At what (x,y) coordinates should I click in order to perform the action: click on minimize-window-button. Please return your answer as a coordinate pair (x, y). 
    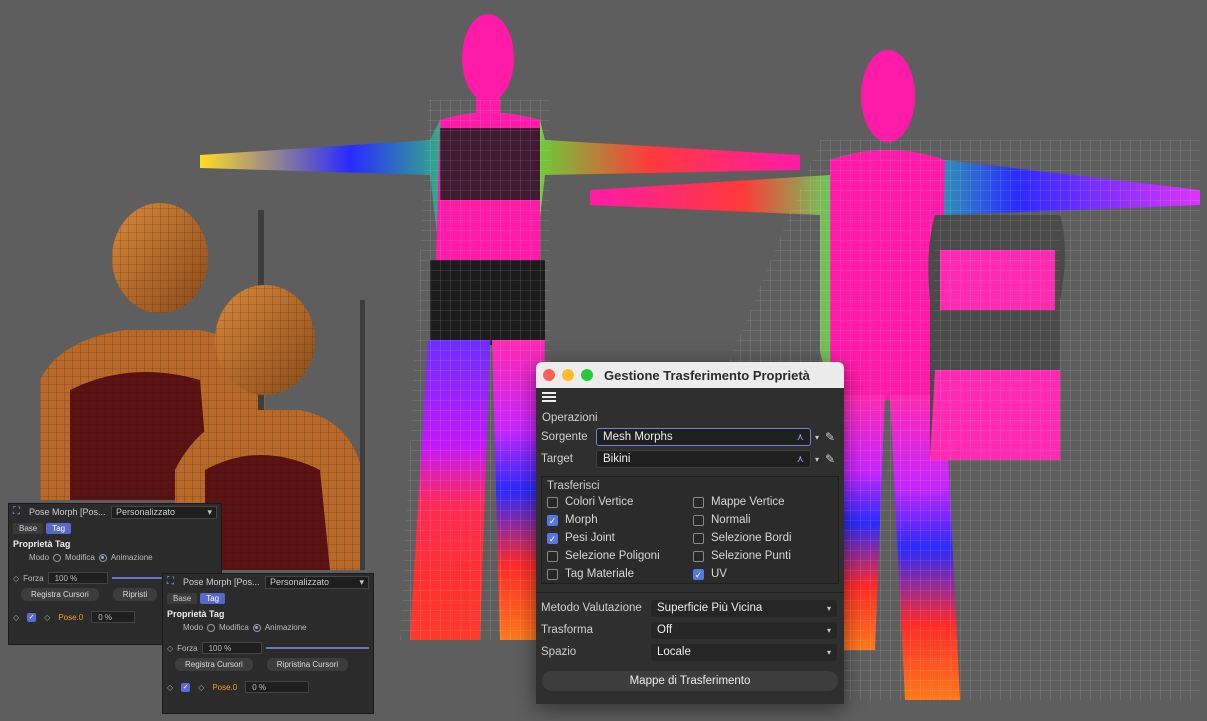
    Looking at the image, I should click on (568, 375).